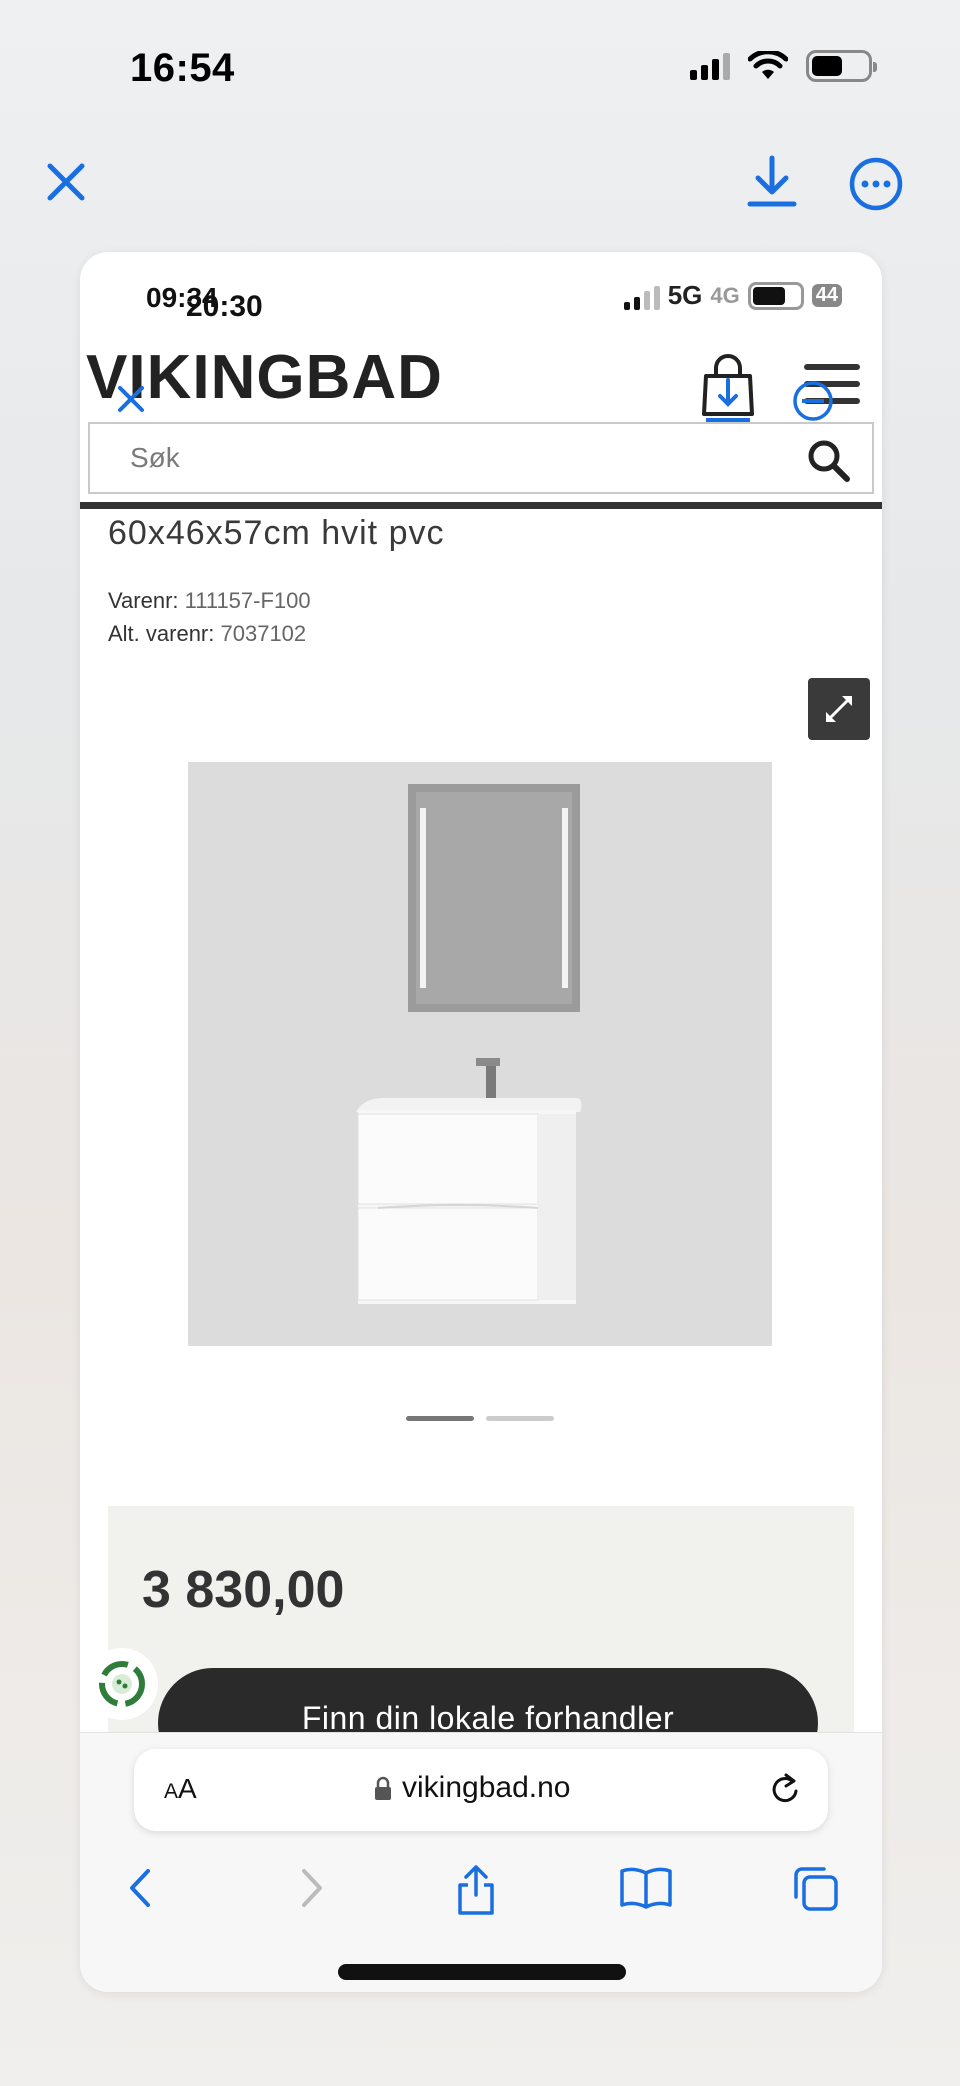 This screenshot has height=2086, width=960. Describe the element at coordinates (728, 387) in the screenshot. I see `shopping-bag-icon` at that location.